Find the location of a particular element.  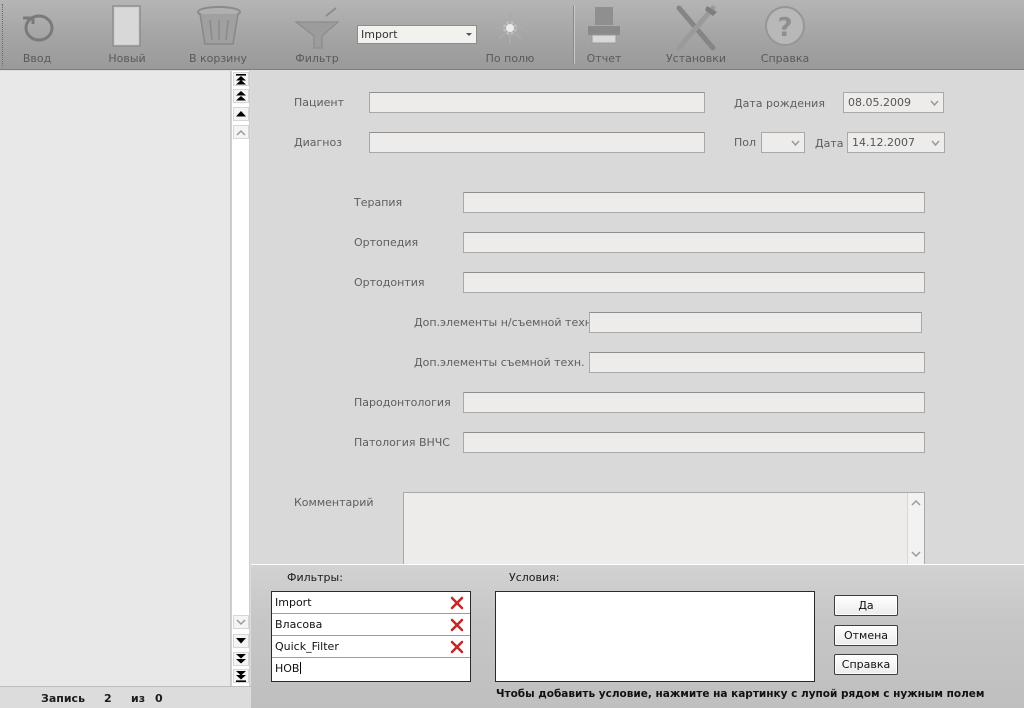

record-of-label: из is located at coordinates (138, 698).